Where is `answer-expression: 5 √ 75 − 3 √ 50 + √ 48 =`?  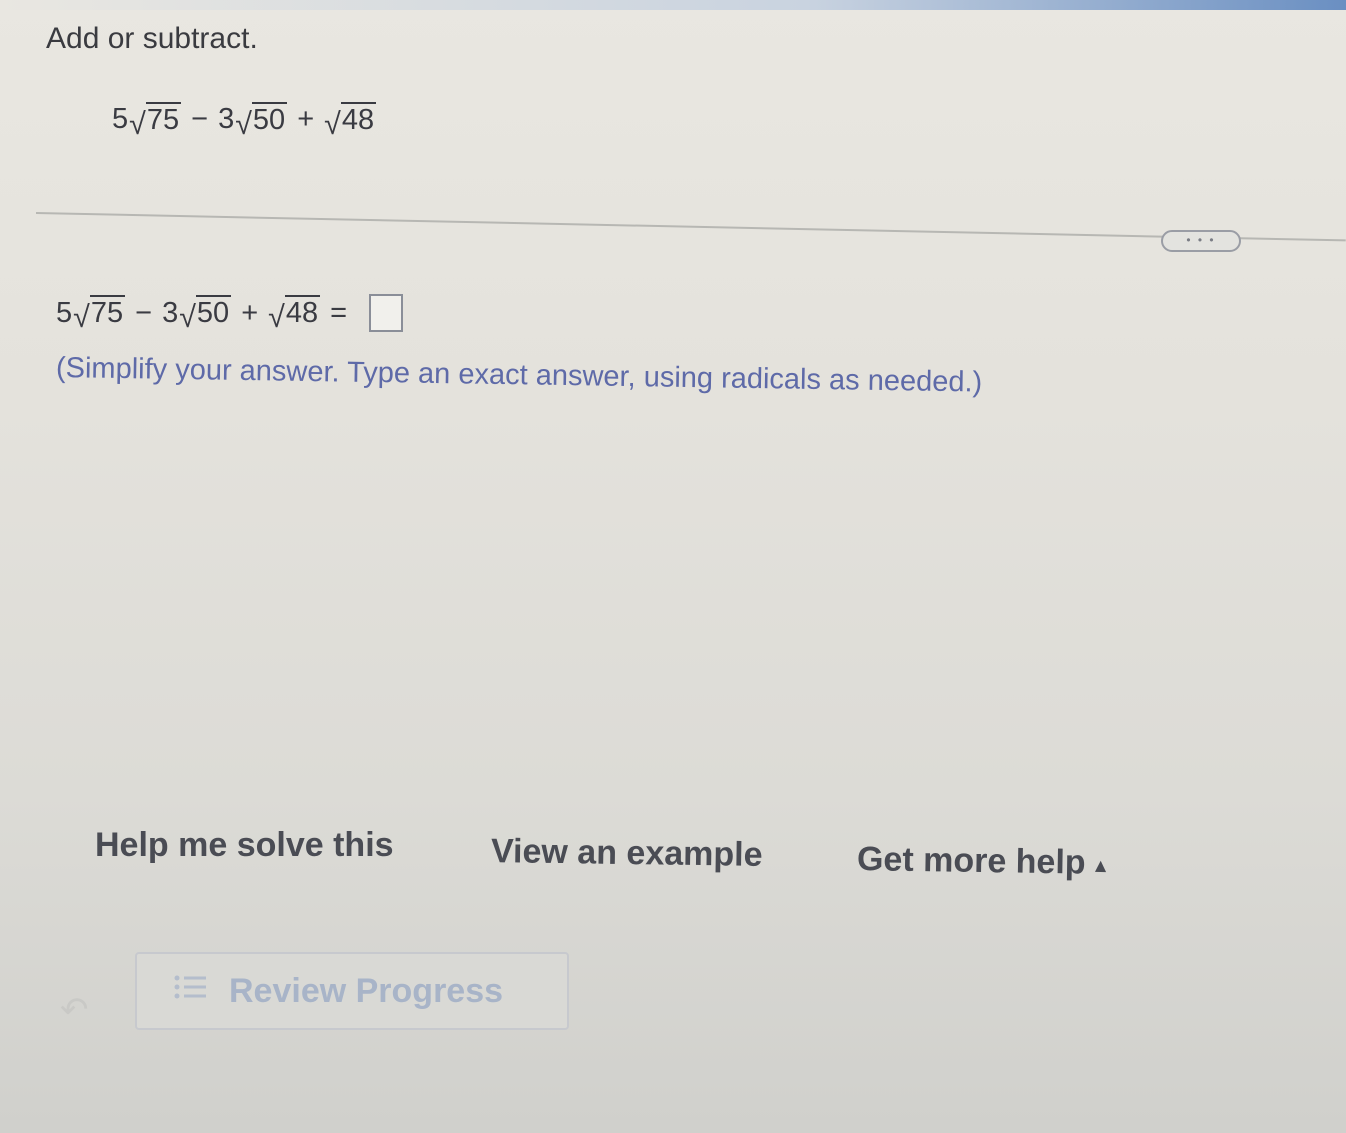 answer-expression: 5 √ 75 − 3 √ 50 + √ 48 = is located at coordinates (230, 314).